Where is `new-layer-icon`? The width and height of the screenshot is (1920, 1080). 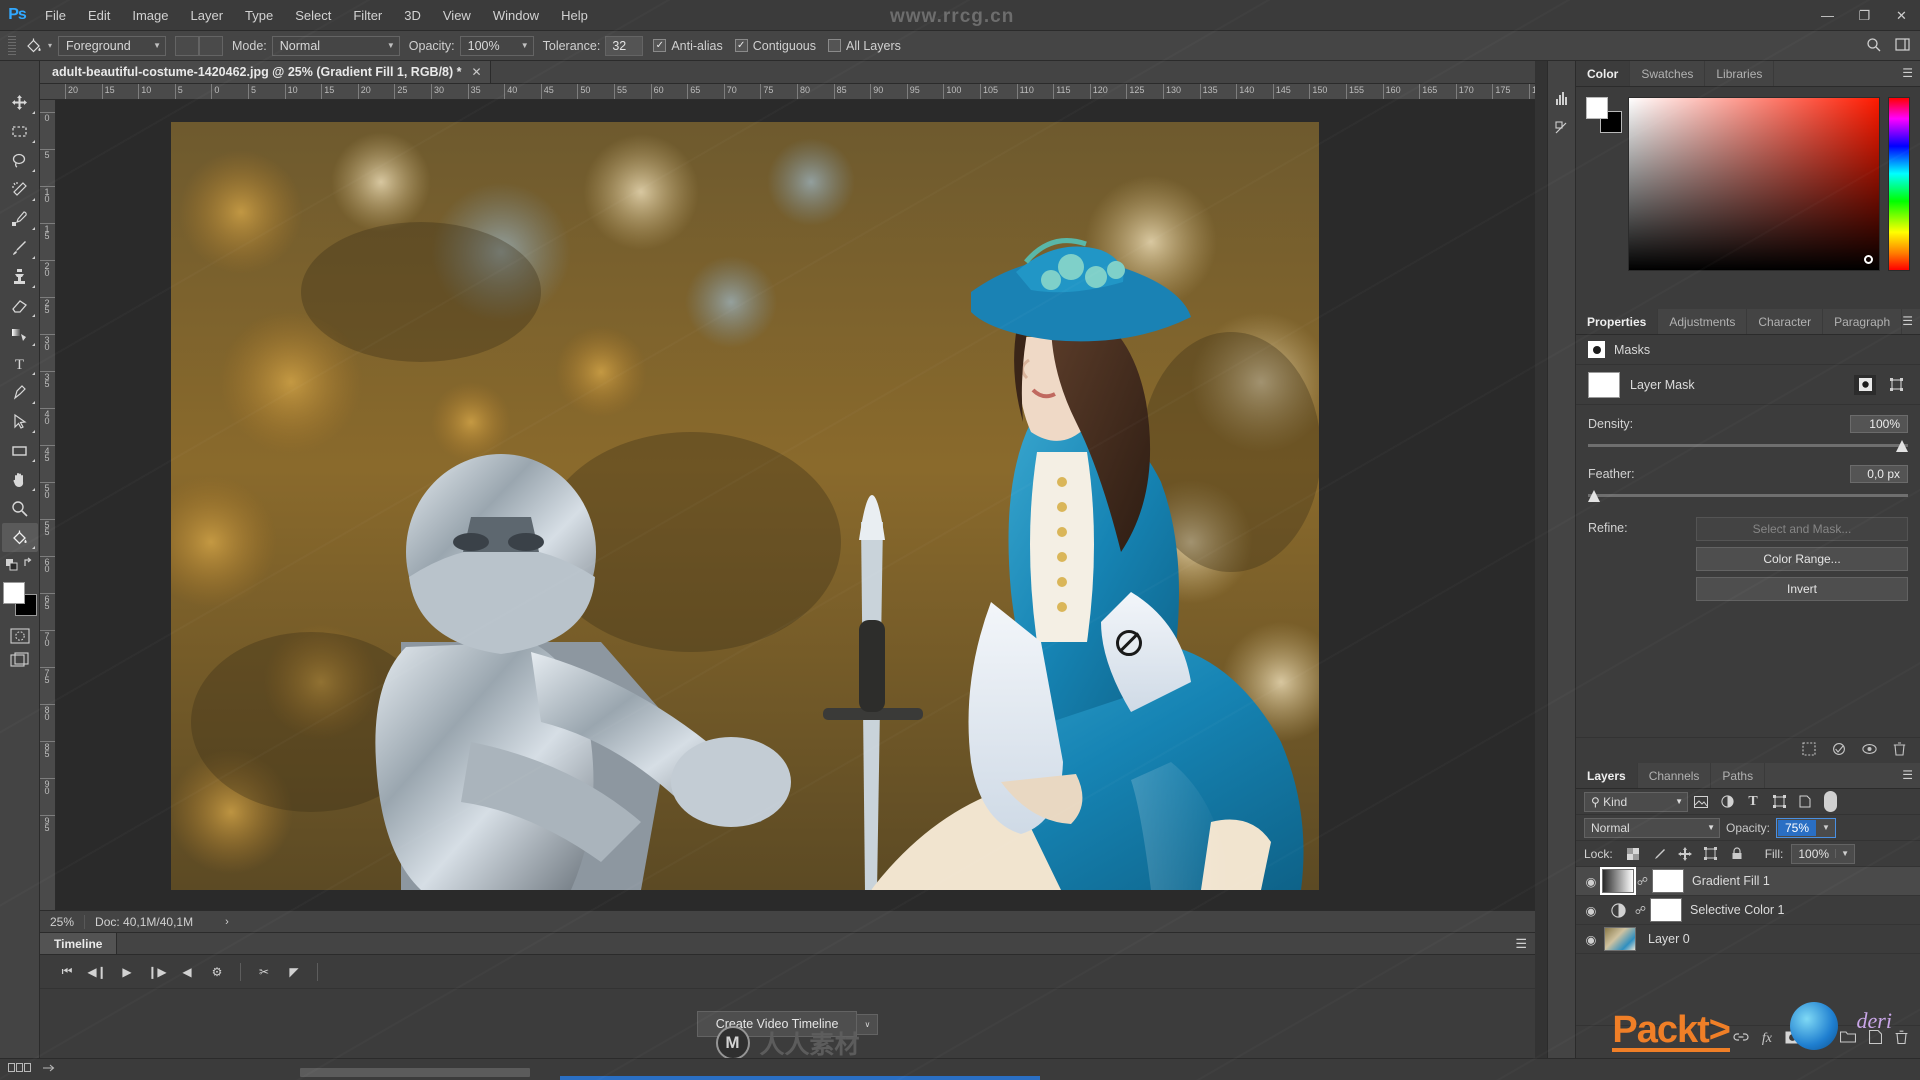 new-layer-icon is located at coordinates (1875, 1038).